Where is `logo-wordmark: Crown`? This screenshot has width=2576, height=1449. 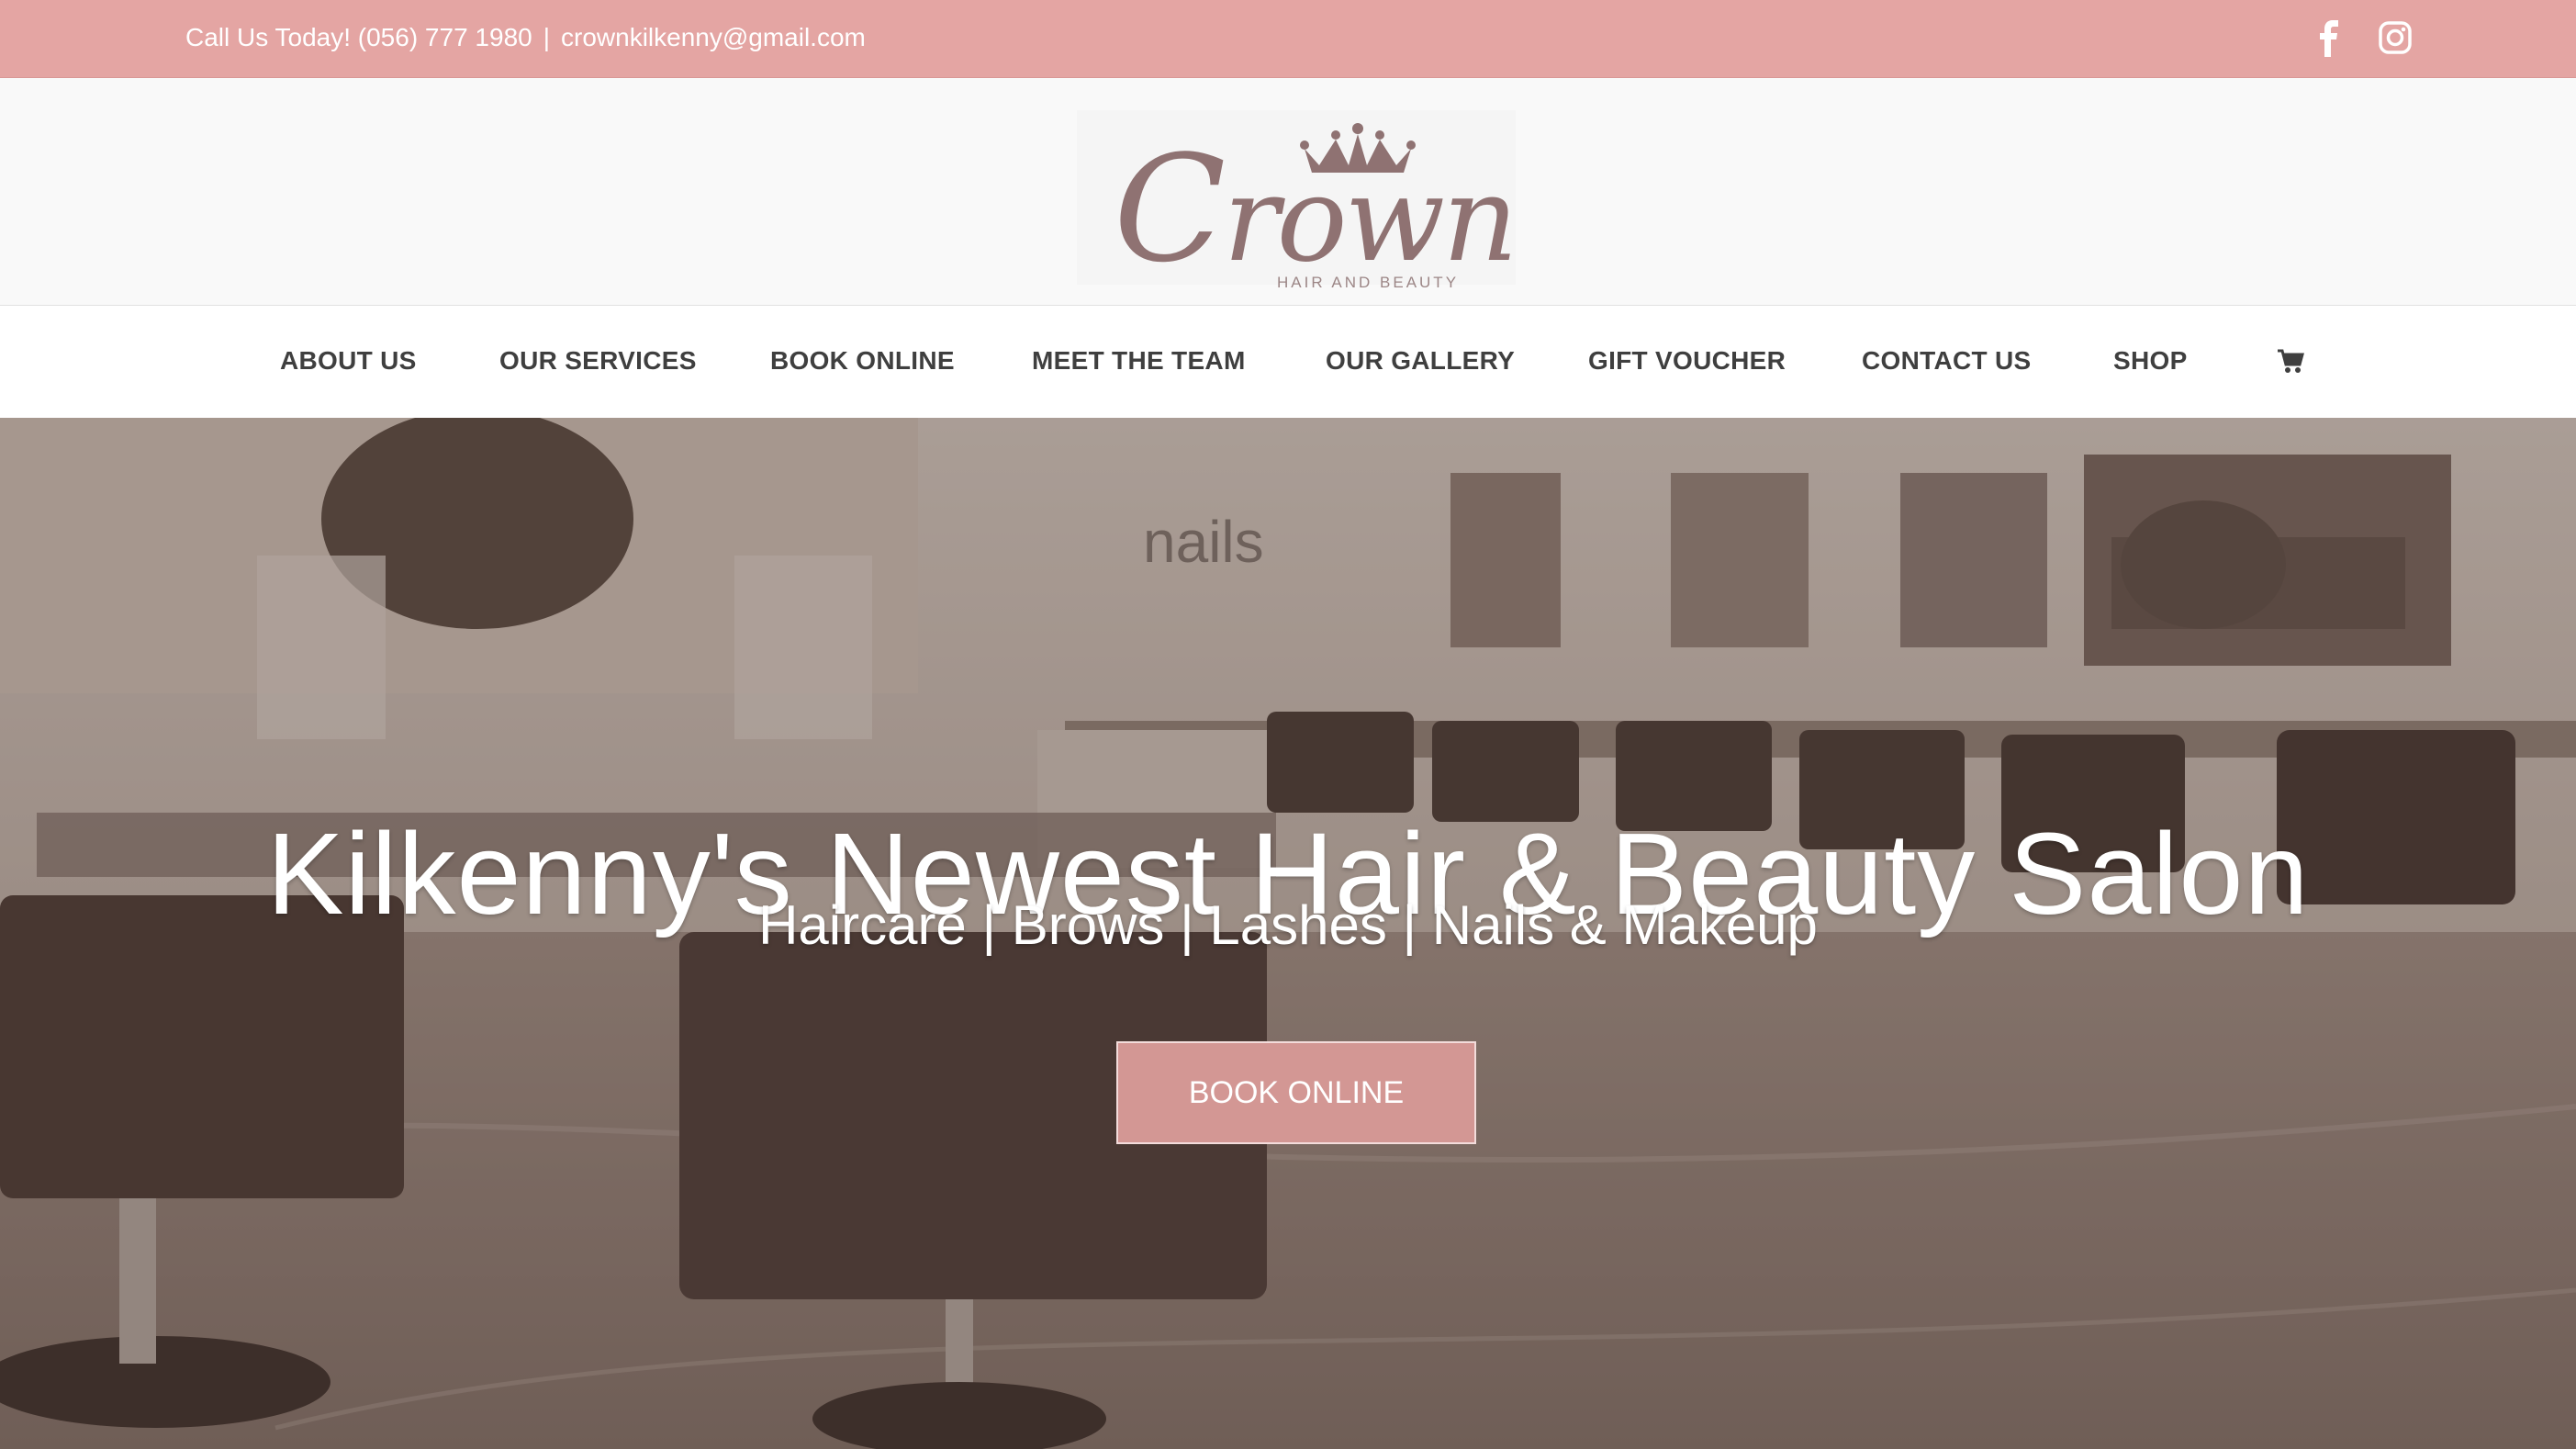 logo-wordmark: Crown is located at coordinates (1316, 209).